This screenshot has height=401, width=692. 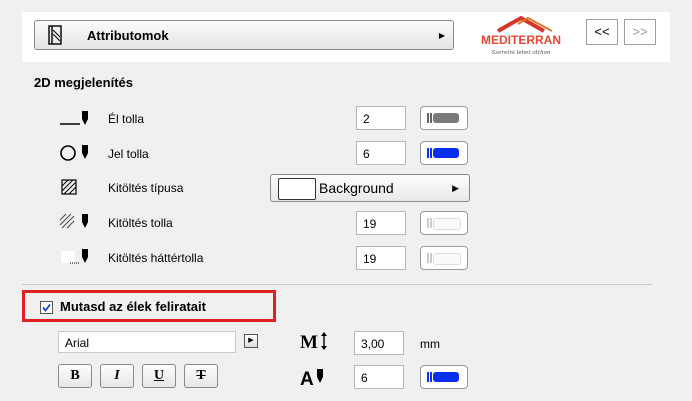 I want to click on fill-pen-label: Kitöltés tolla, so click(x=140, y=223).